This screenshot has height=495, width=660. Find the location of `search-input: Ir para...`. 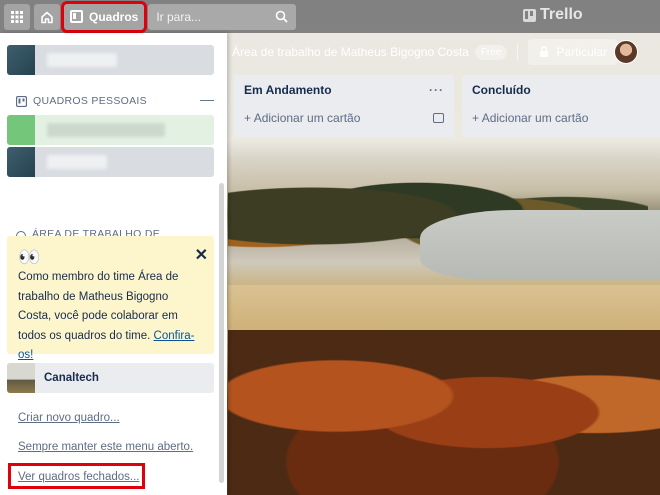

search-input: Ir para... is located at coordinates (222, 16).